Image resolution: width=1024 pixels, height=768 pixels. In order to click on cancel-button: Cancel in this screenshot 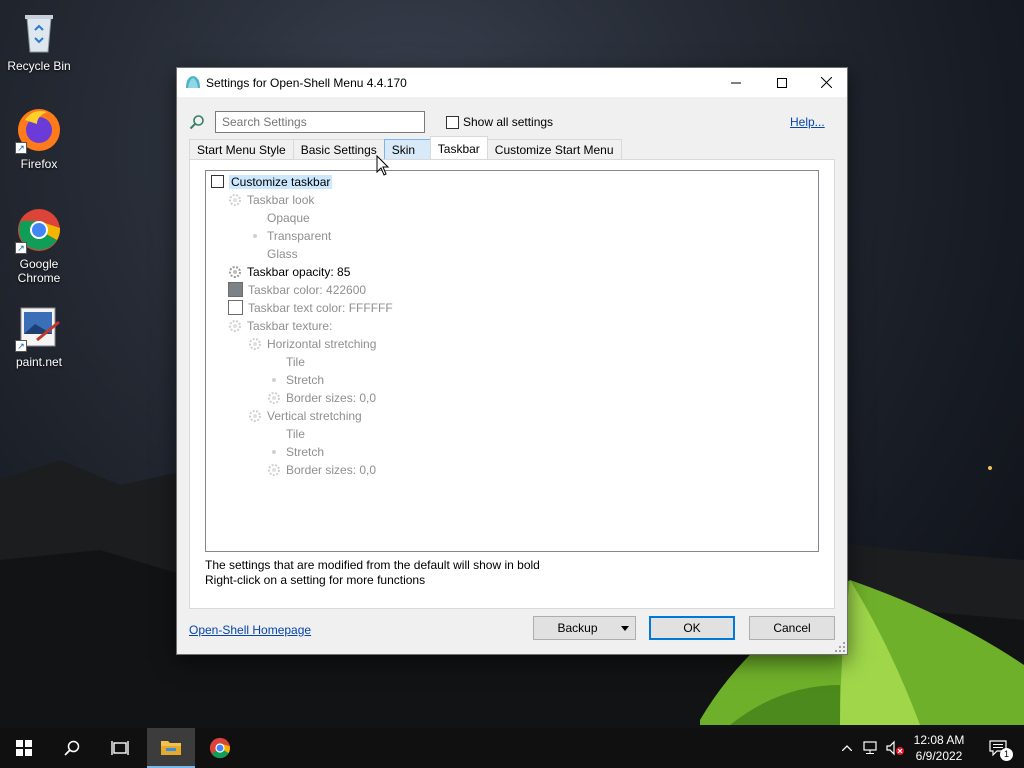, I will do `click(792, 628)`.